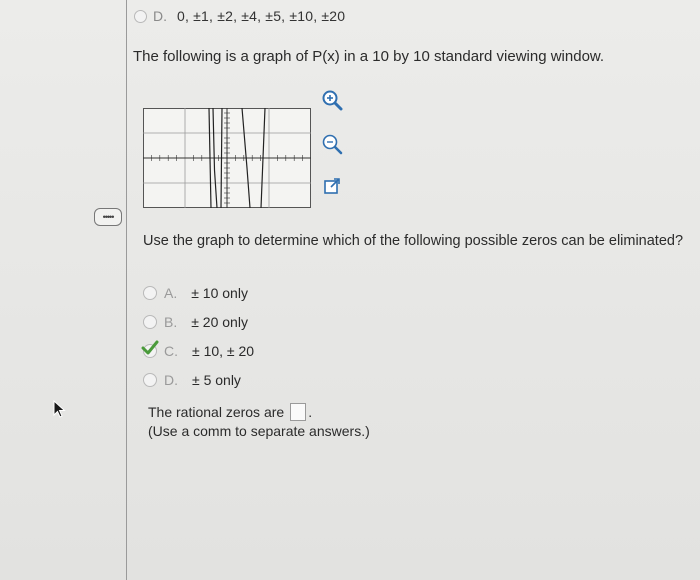 This screenshot has width=700, height=580. I want to click on answer-input, so click(298, 412).